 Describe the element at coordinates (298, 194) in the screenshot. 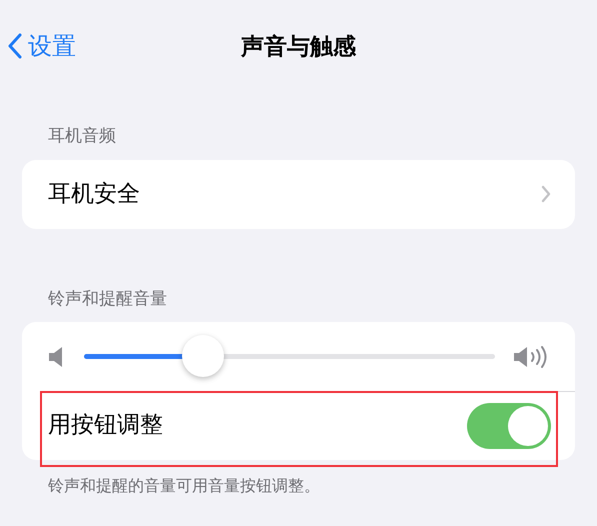

I see `settings-row: 耳机安全` at that location.